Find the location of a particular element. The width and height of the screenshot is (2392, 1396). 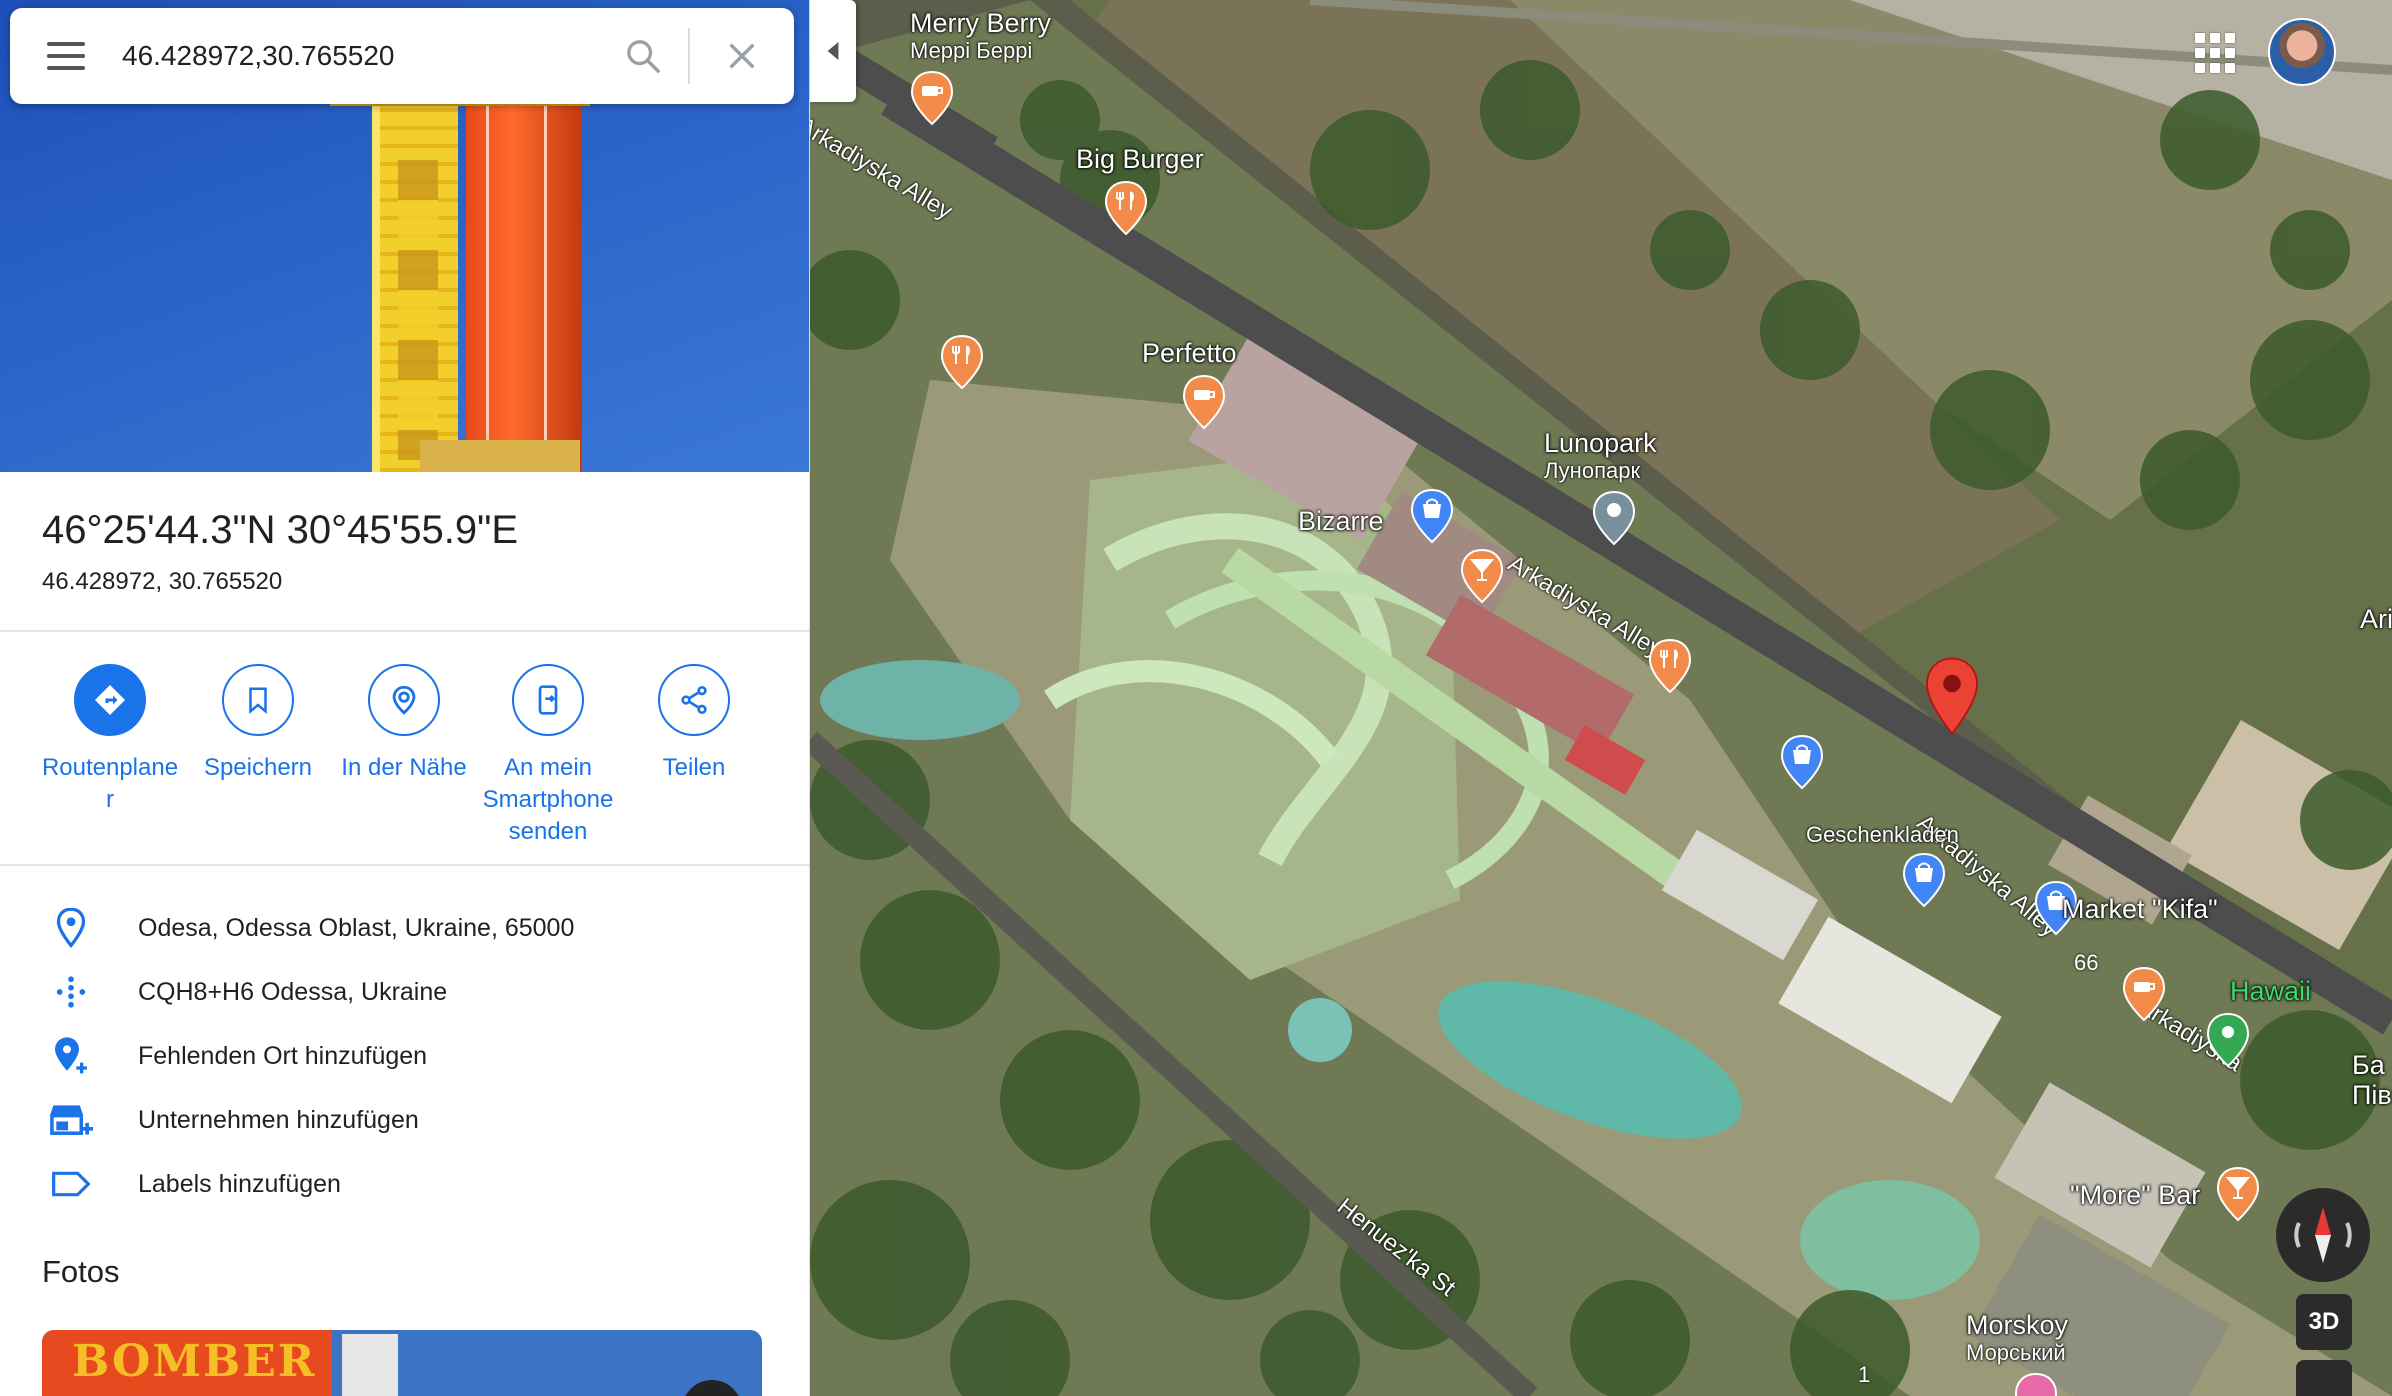

compass-icon is located at coordinates (2323, 1235).